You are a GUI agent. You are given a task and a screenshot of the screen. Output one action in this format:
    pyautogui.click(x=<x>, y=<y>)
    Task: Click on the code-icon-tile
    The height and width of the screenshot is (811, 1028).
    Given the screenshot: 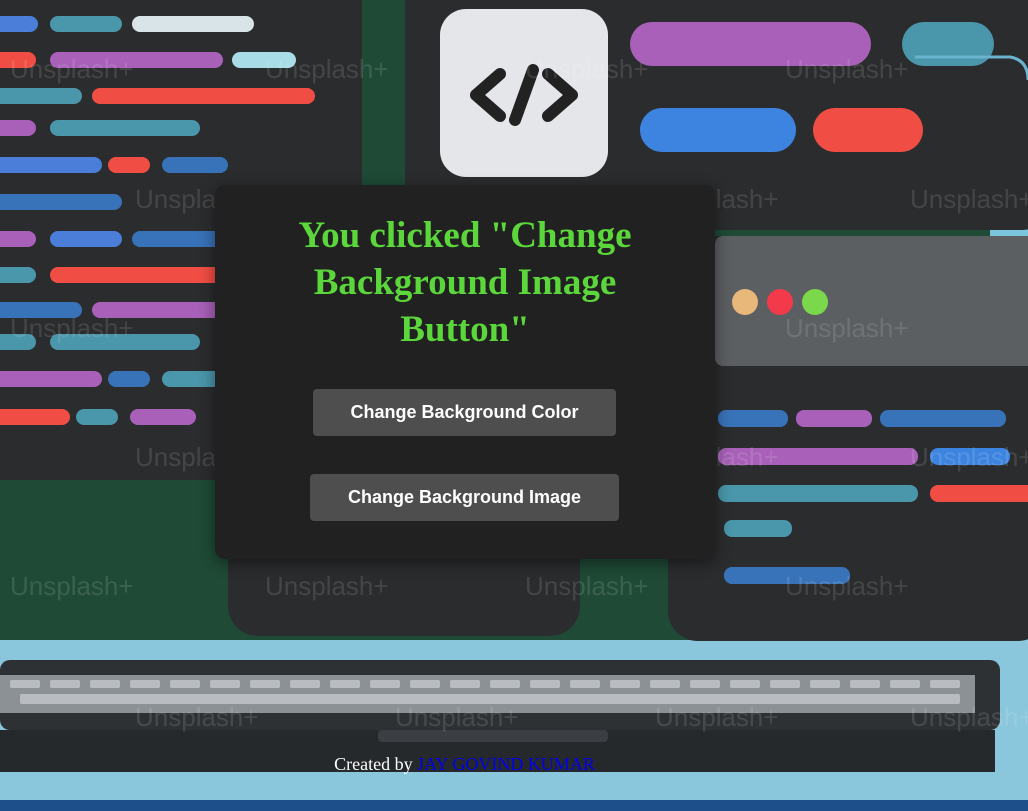 What is the action you would take?
    pyautogui.click(x=524, y=93)
    